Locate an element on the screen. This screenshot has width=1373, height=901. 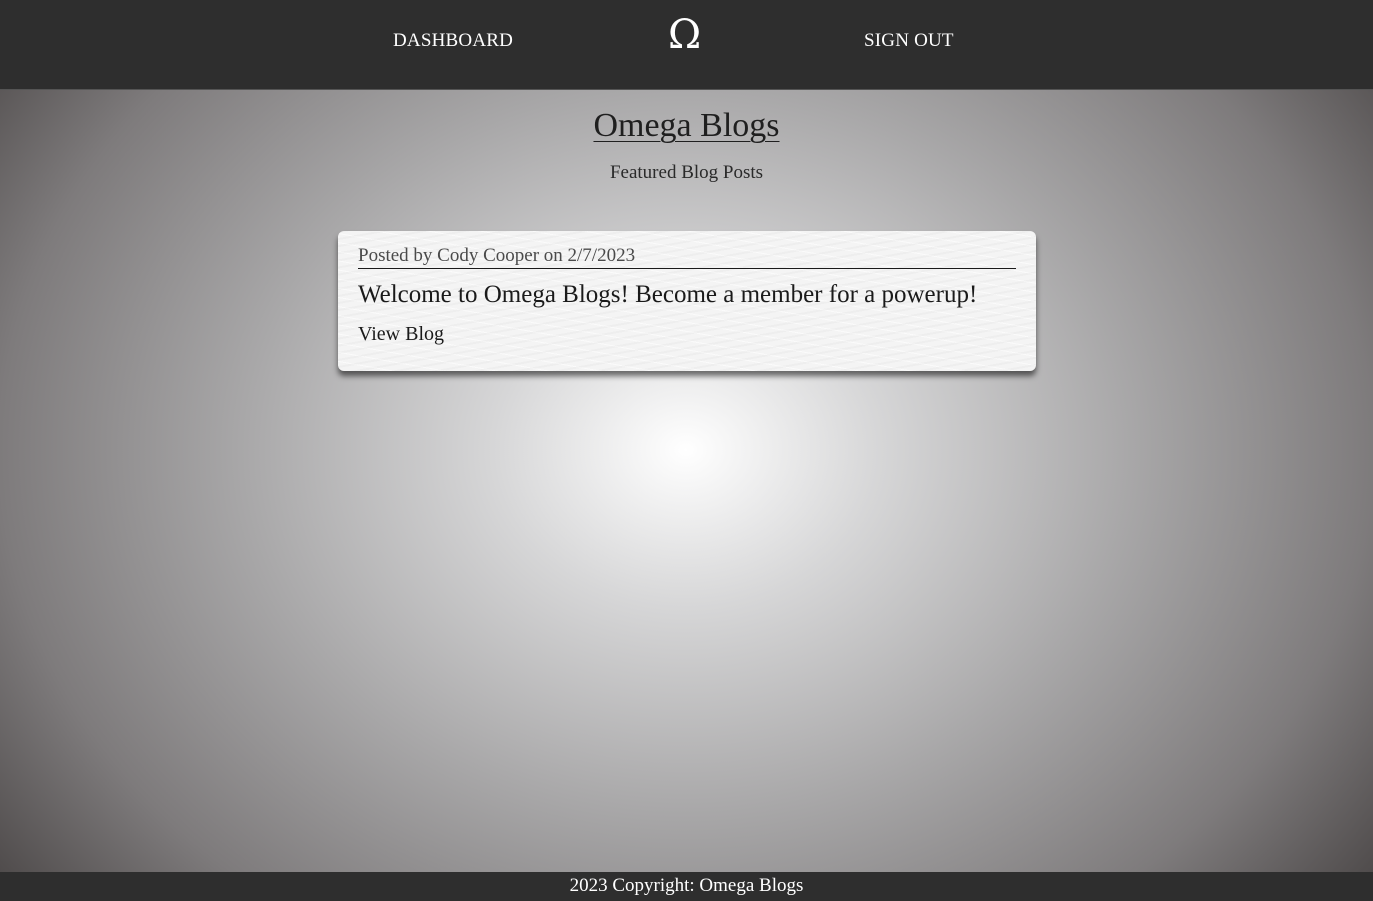
footer: 2023 Copyright: Omega Blogs is located at coordinates (686, 886).